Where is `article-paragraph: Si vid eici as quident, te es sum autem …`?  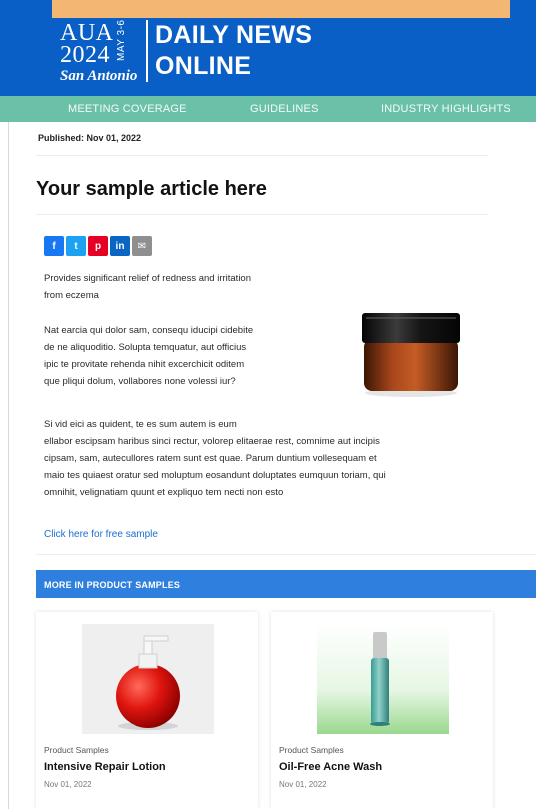
article-paragraph: Si vid eici as quident, te es sum autem … is located at coordinates (215, 458).